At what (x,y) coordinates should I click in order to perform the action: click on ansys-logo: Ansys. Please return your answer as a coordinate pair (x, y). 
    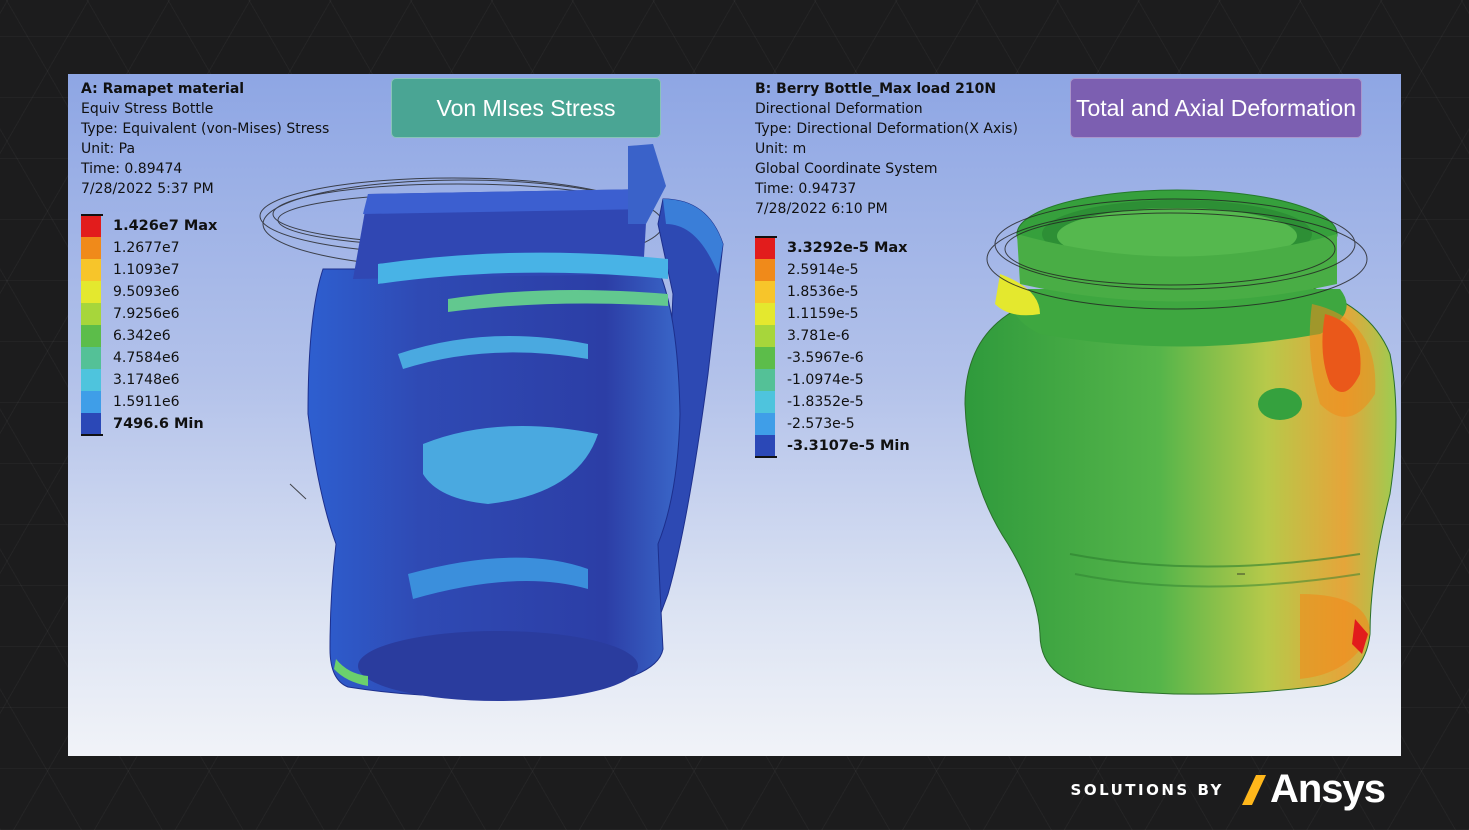
    Looking at the image, I should click on (1313, 789).